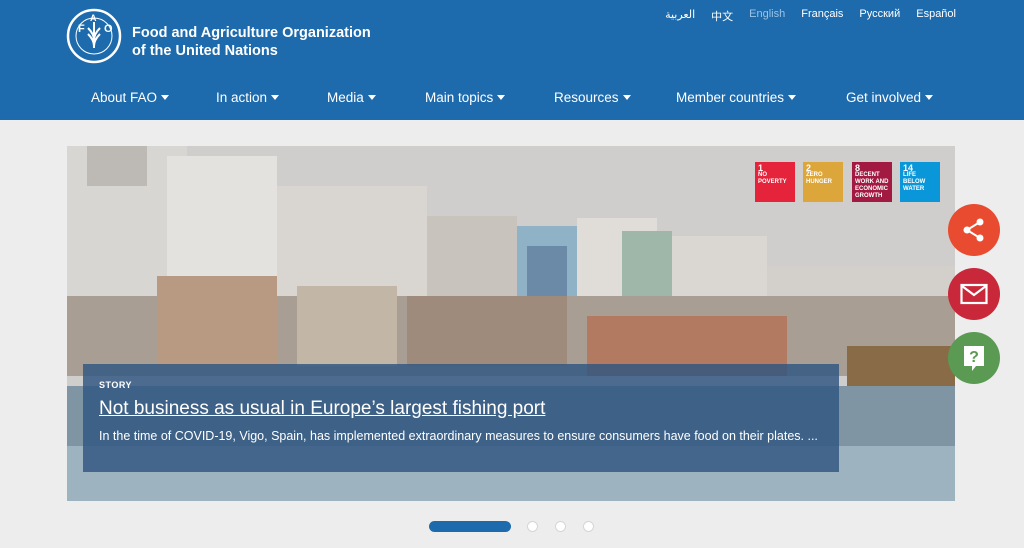  I want to click on sdg-badge-14: 14 LIFE BELOW WATER, so click(920, 182).